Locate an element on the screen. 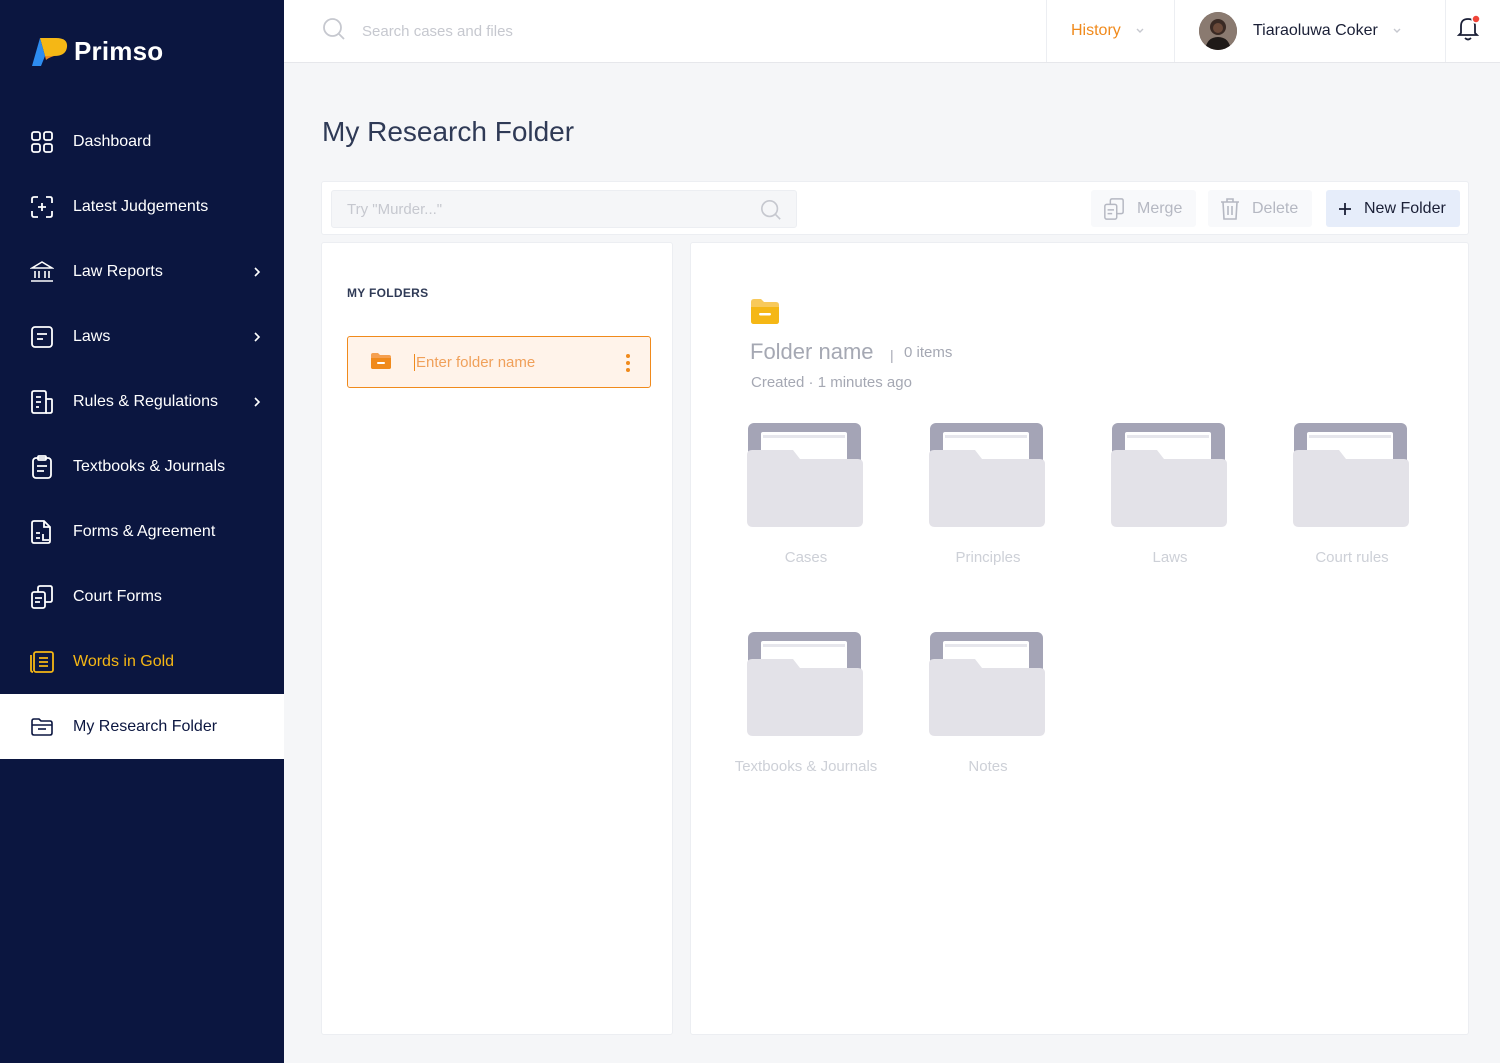 Image resolution: width=1500 pixels, height=1063 pixels. new-folder-button: New Folder is located at coordinates (1393, 208).